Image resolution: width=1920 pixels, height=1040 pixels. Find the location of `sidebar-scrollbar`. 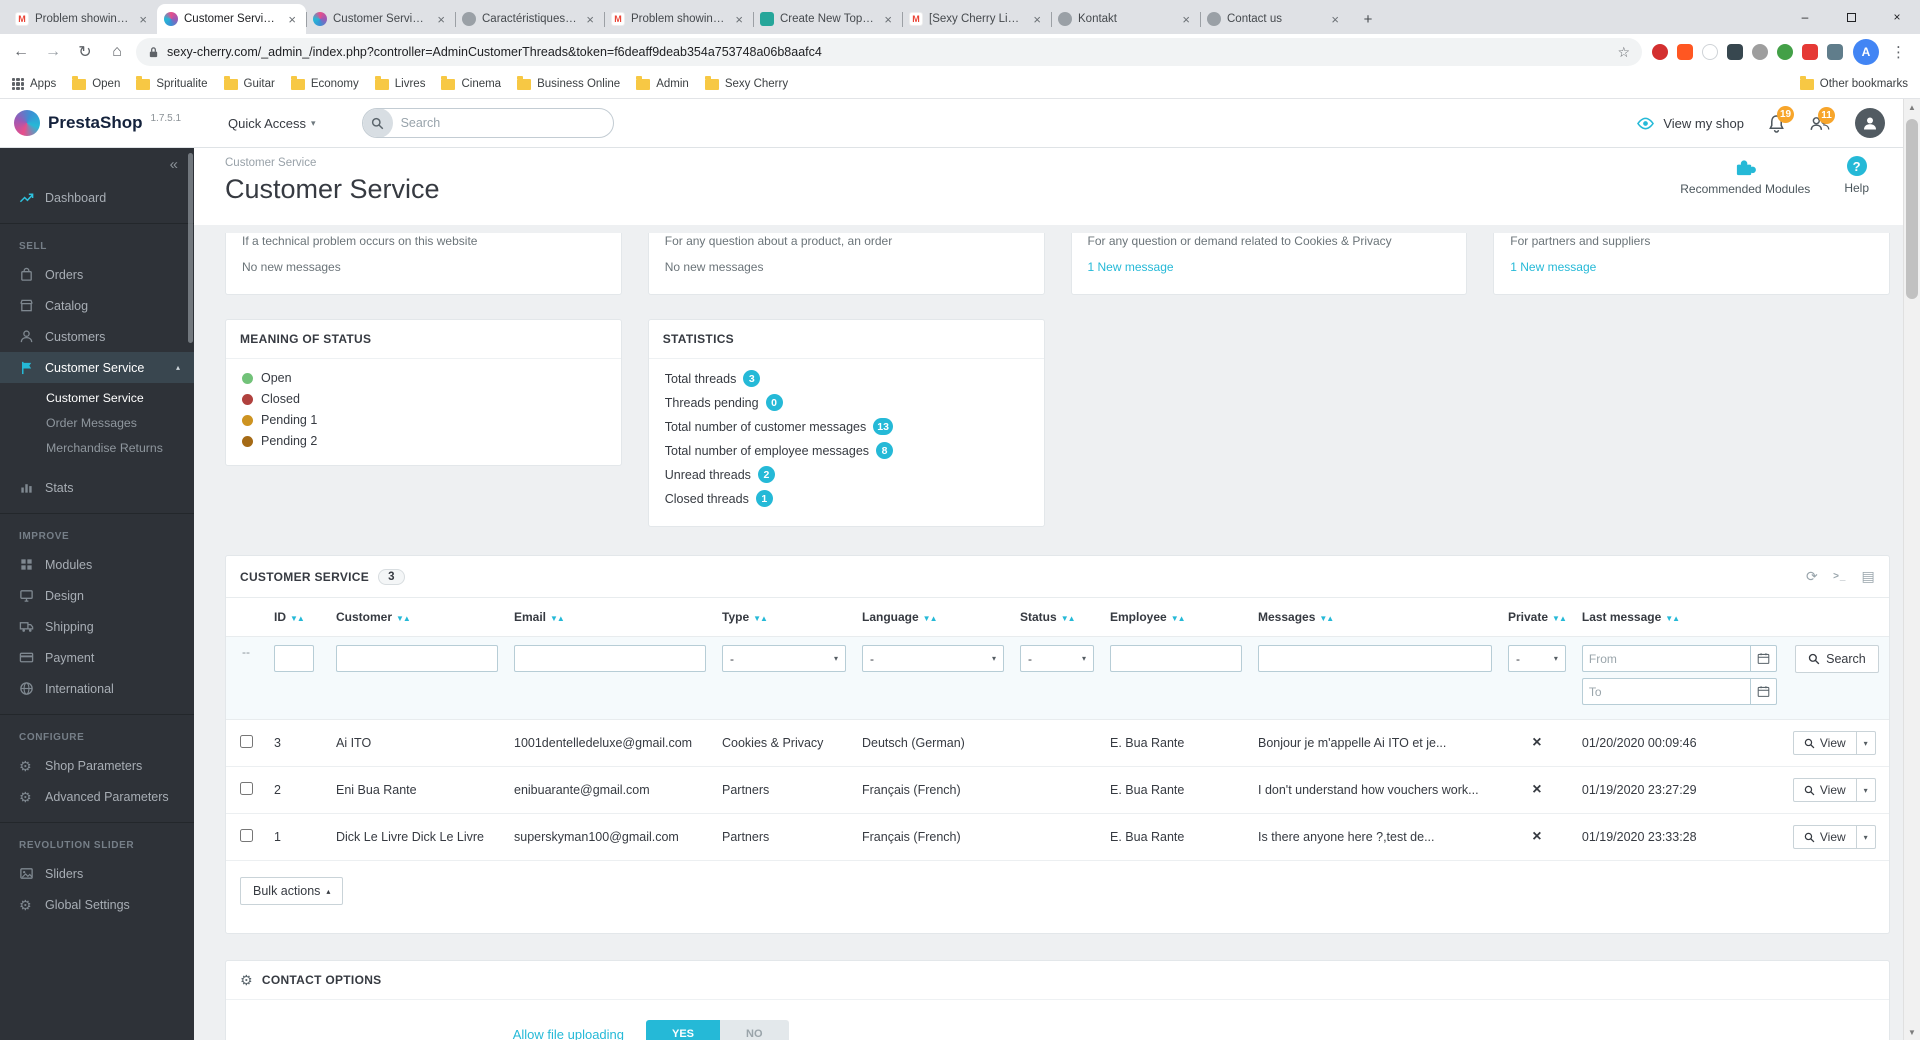

sidebar-scrollbar is located at coordinates (190, 248).